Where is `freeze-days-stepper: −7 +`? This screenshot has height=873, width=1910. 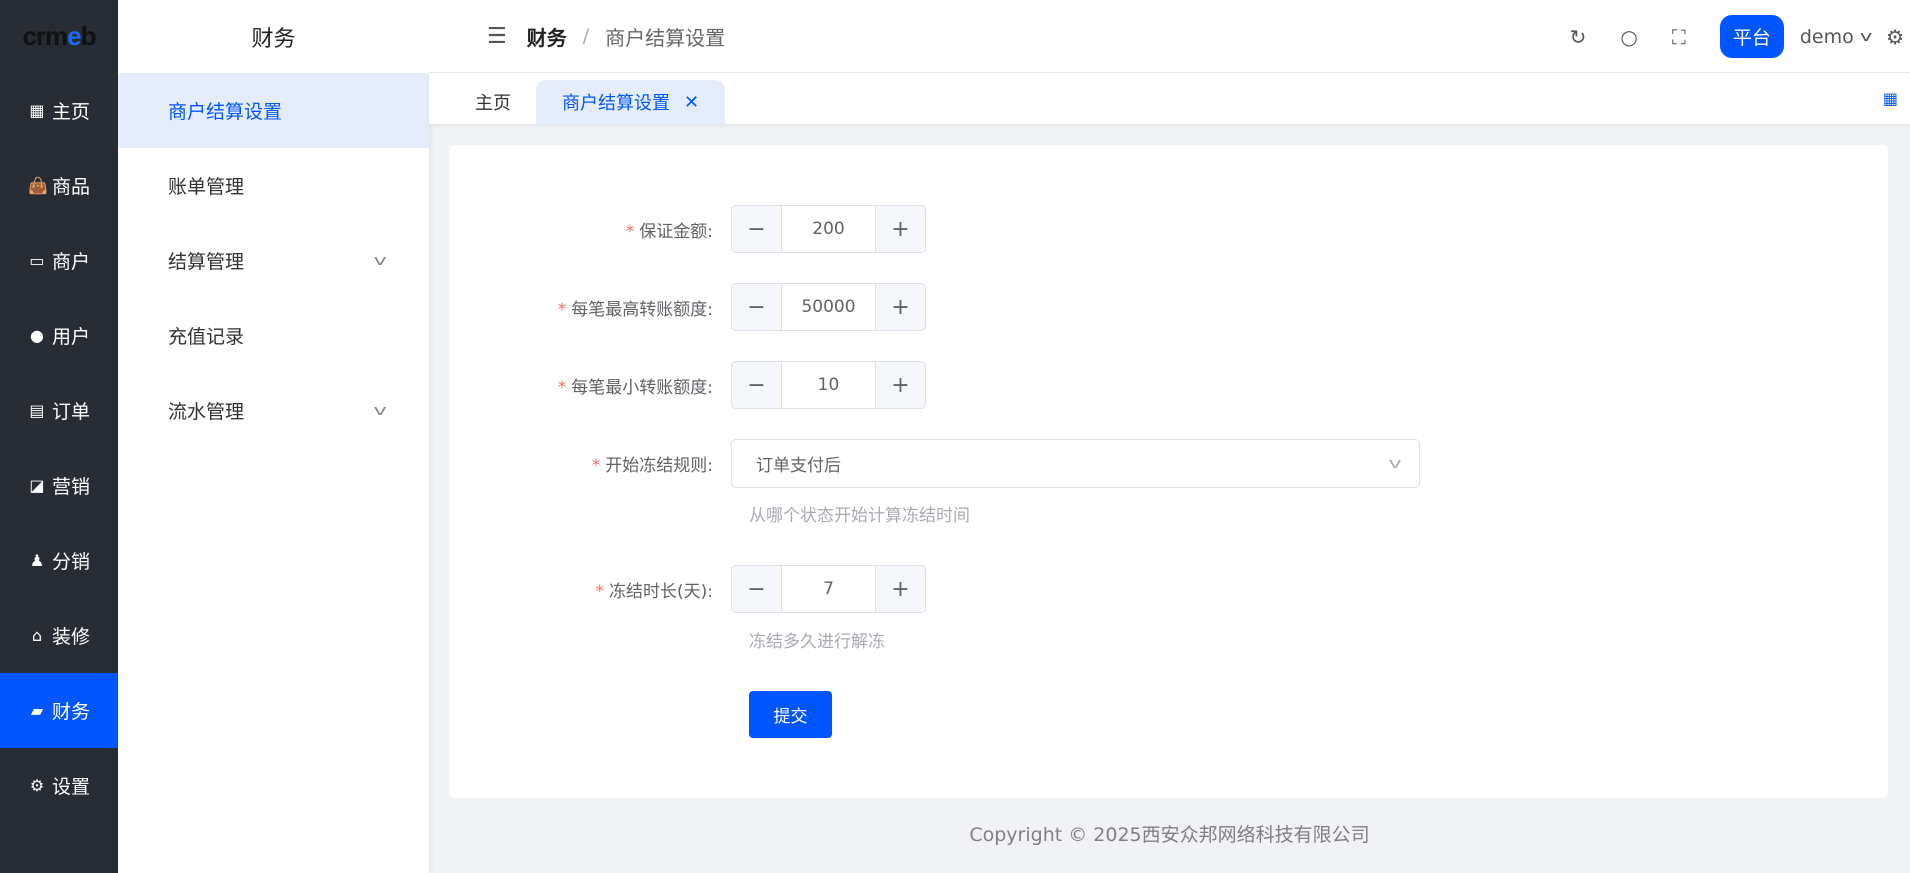
freeze-days-stepper: −7 + is located at coordinates (828, 589).